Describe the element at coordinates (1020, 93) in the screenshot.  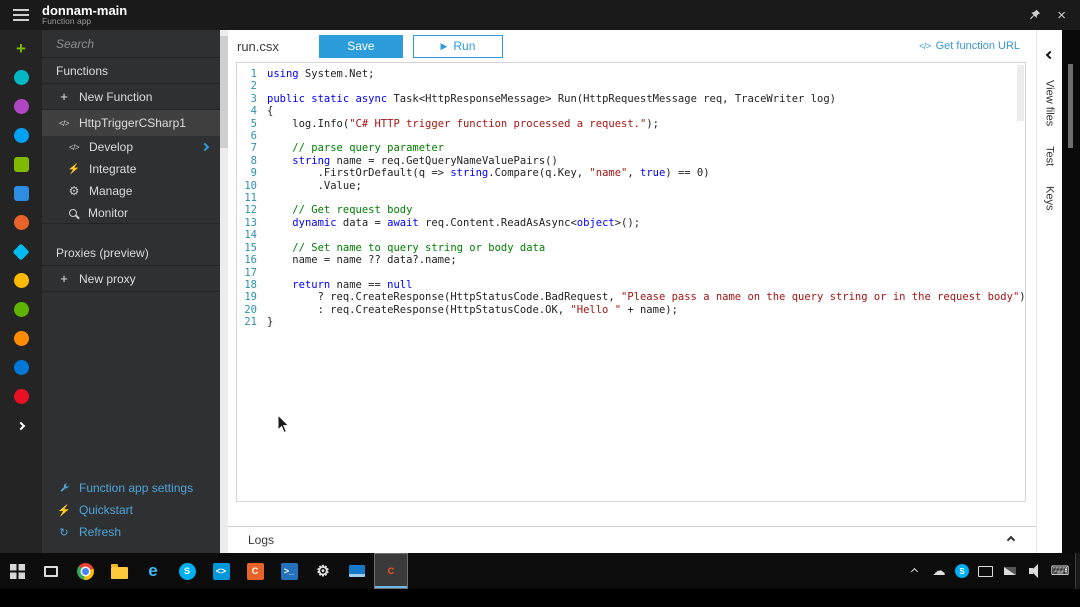
I see `editor-scrollbar-thumb` at that location.